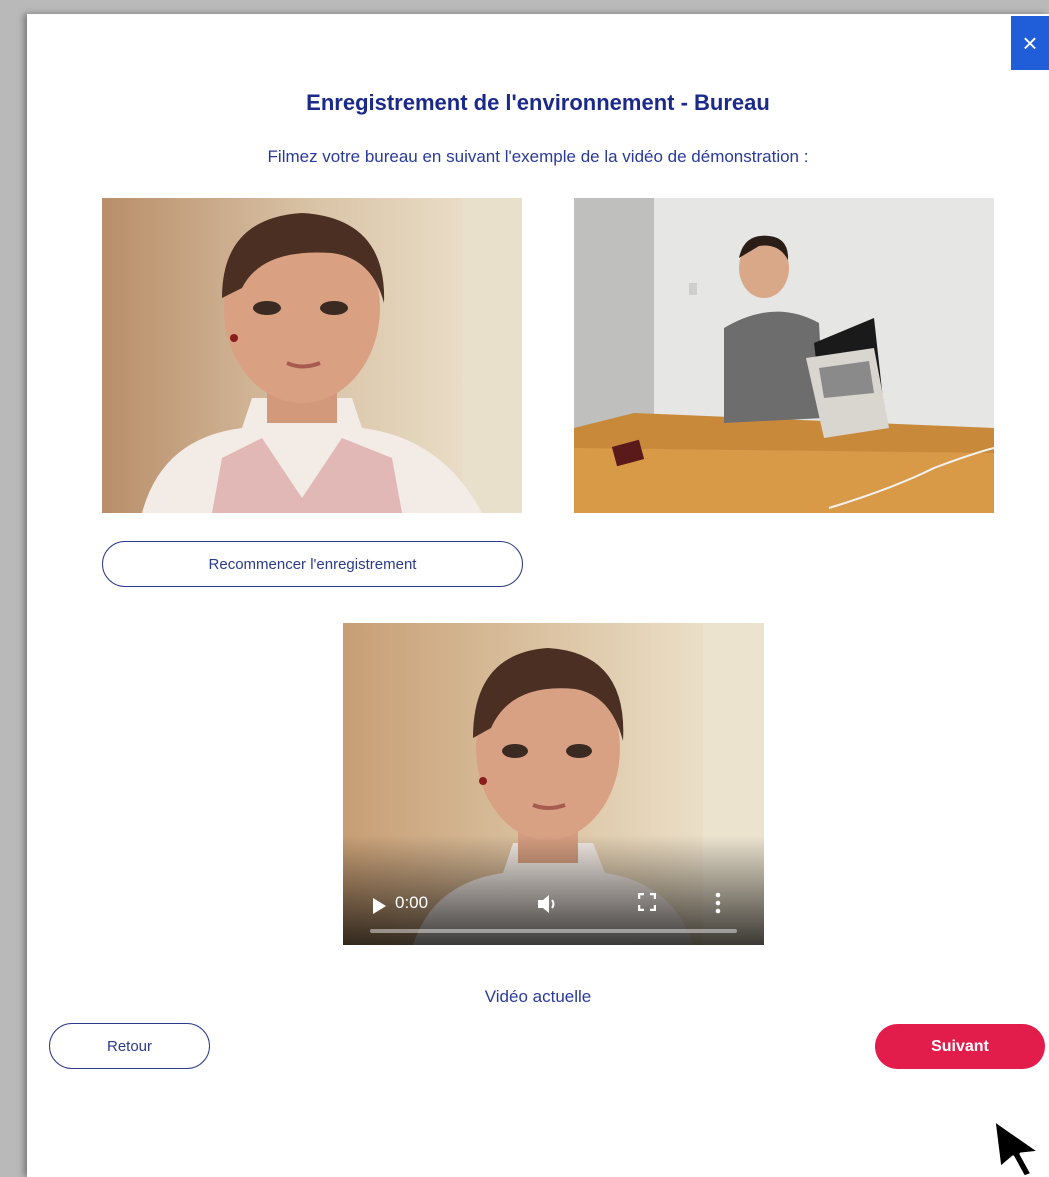 The height and width of the screenshot is (1177, 1049). Describe the element at coordinates (1017, 1147) in the screenshot. I see `mouse-cursor-icon` at that location.